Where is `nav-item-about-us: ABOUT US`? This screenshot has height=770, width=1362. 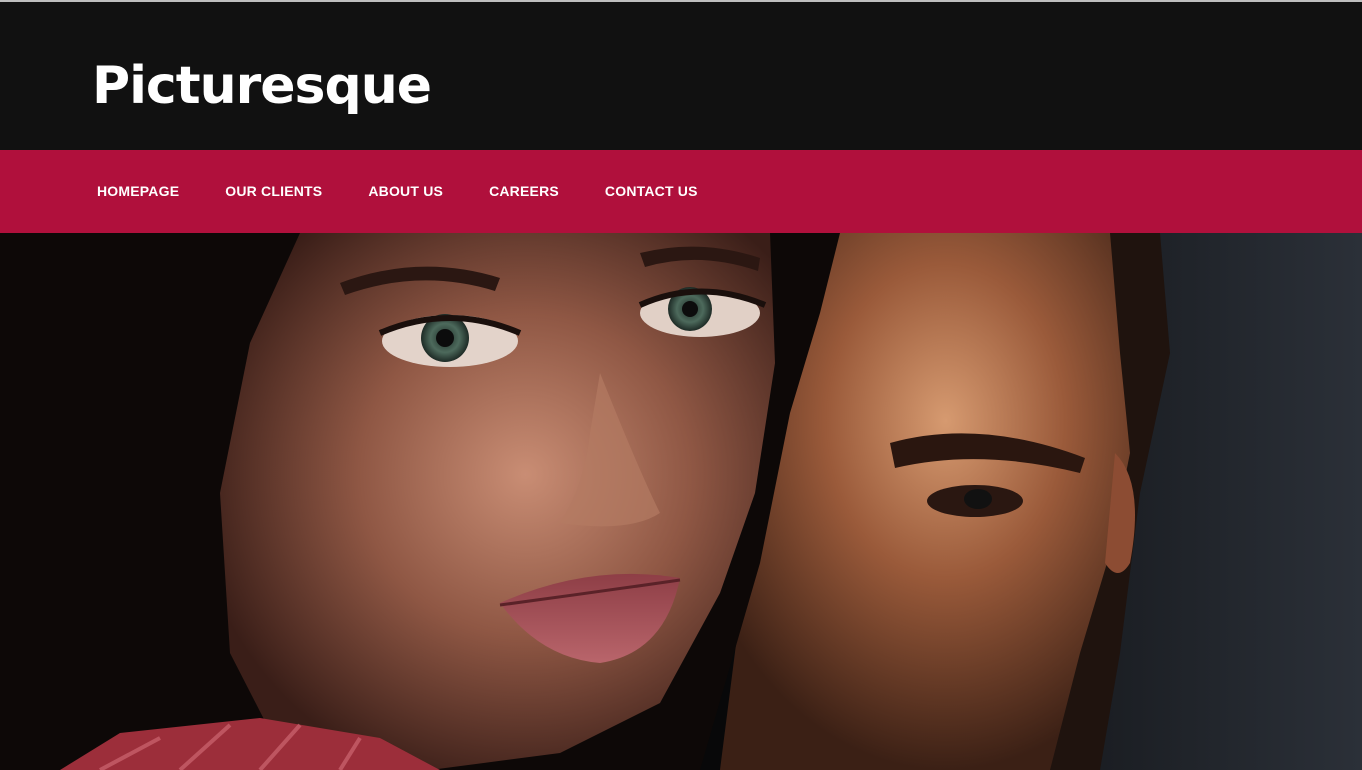 nav-item-about-us: ABOUT US is located at coordinates (405, 192).